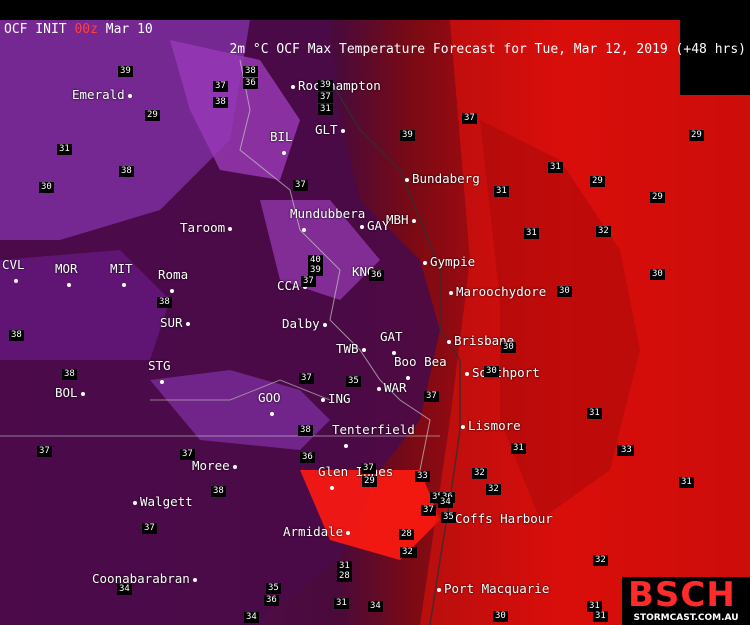 The height and width of the screenshot is (625, 750). I want to click on city-label: Roma, so click(173, 282).